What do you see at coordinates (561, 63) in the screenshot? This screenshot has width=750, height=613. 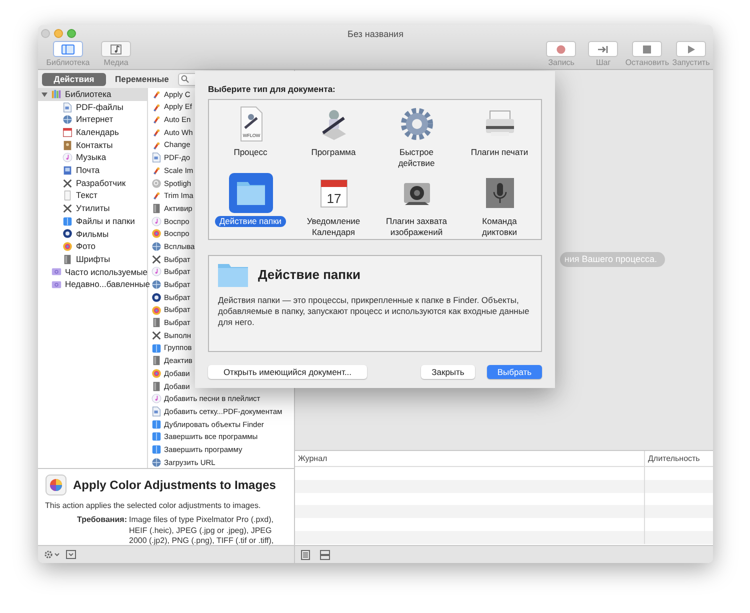 I see `toolbar-label: Запись` at bounding box center [561, 63].